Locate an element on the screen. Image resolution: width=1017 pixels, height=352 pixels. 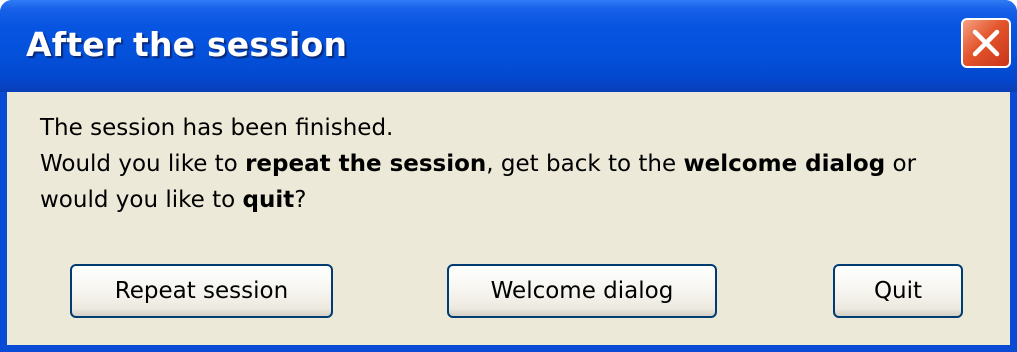
quit-button: Quit is located at coordinates (898, 291).